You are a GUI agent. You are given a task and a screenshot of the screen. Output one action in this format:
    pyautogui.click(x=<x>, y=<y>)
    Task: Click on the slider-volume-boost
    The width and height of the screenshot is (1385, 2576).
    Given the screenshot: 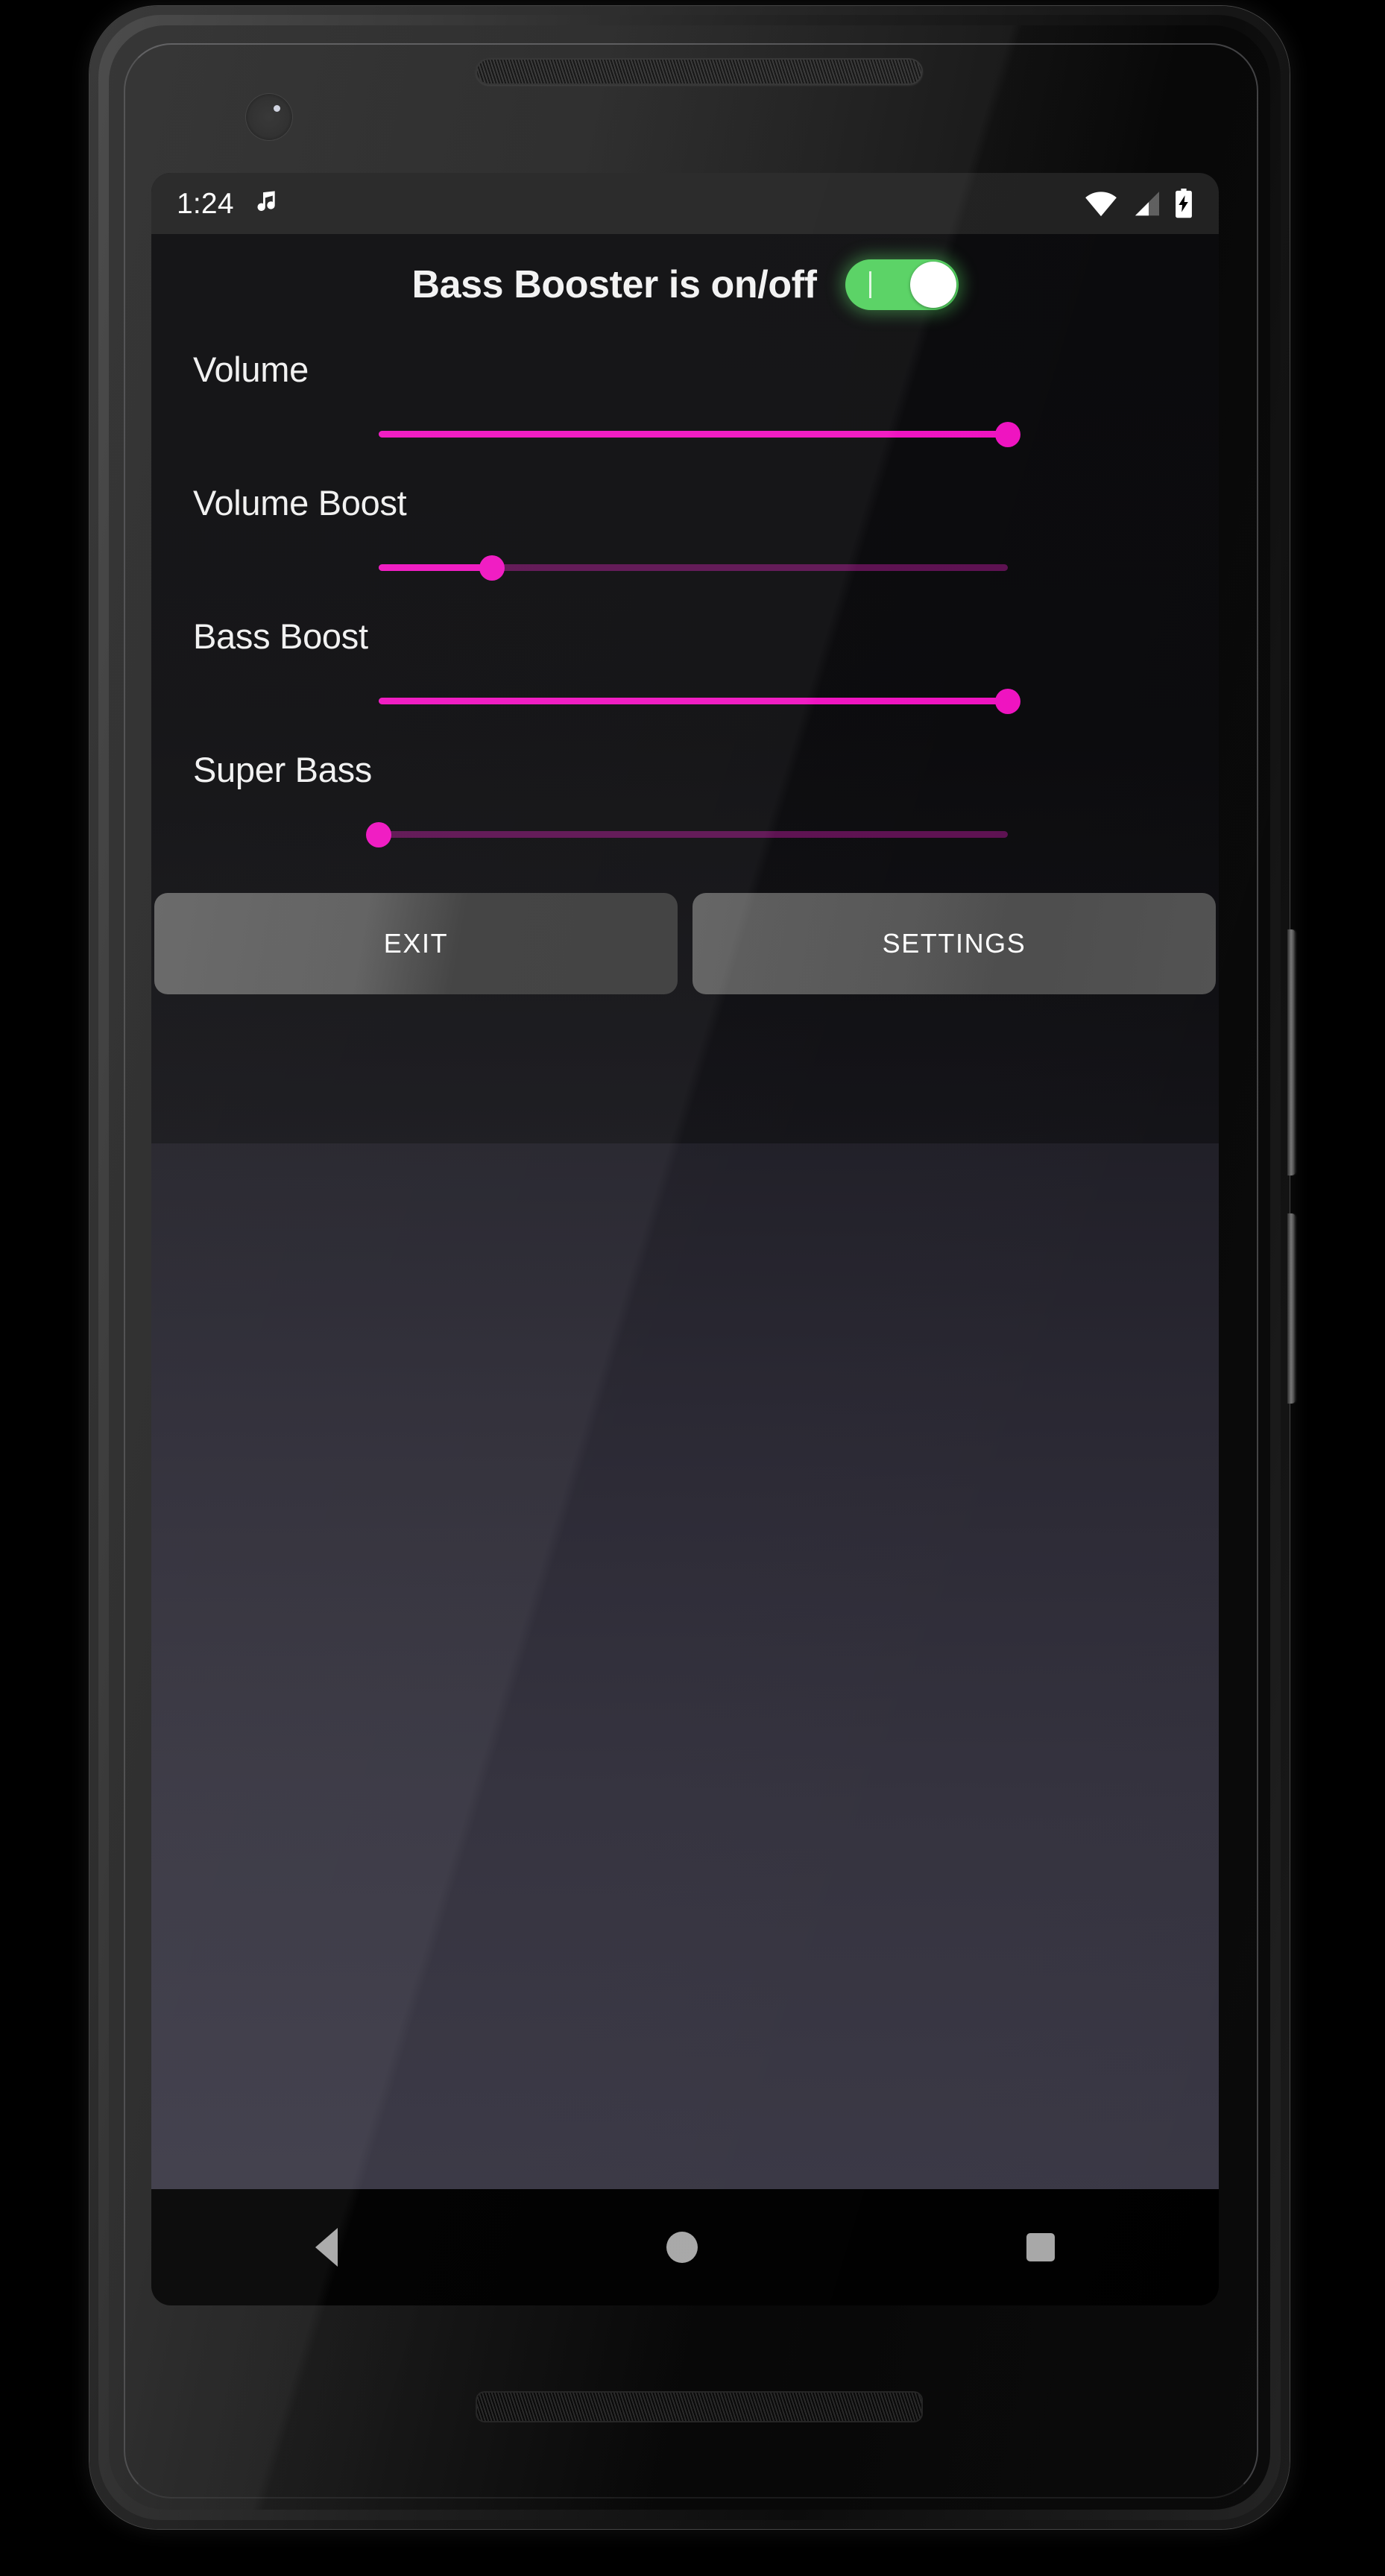 What is the action you would take?
    pyautogui.click(x=685, y=568)
    